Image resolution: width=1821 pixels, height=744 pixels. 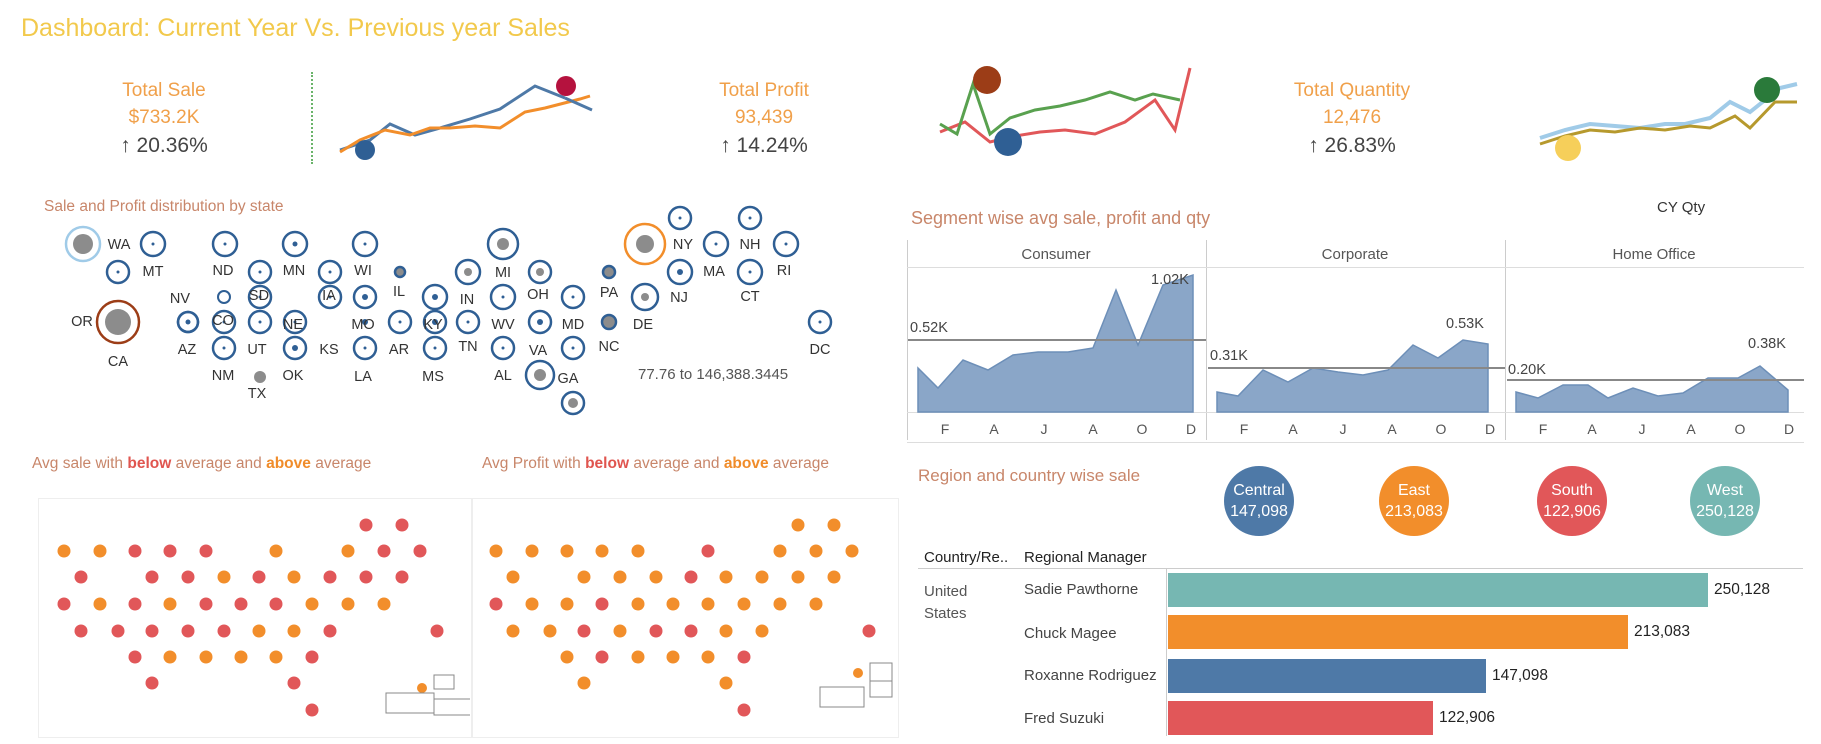 What do you see at coordinates (1244, 429) in the screenshot?
I see `month-tick: F` at bounding box center [1244, 429].